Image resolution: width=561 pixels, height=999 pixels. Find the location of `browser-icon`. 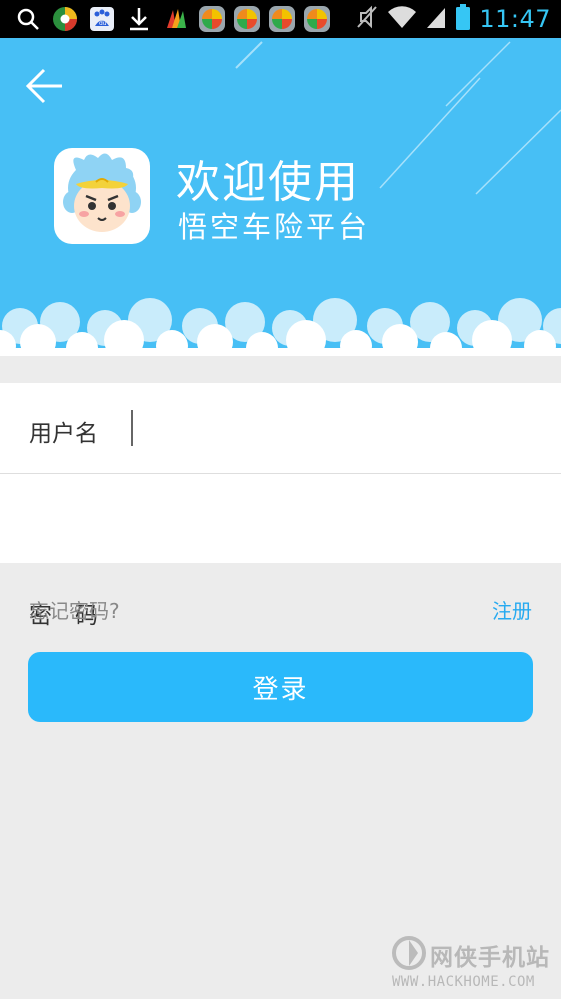

browser-icon is located at coordinates (65, 19).